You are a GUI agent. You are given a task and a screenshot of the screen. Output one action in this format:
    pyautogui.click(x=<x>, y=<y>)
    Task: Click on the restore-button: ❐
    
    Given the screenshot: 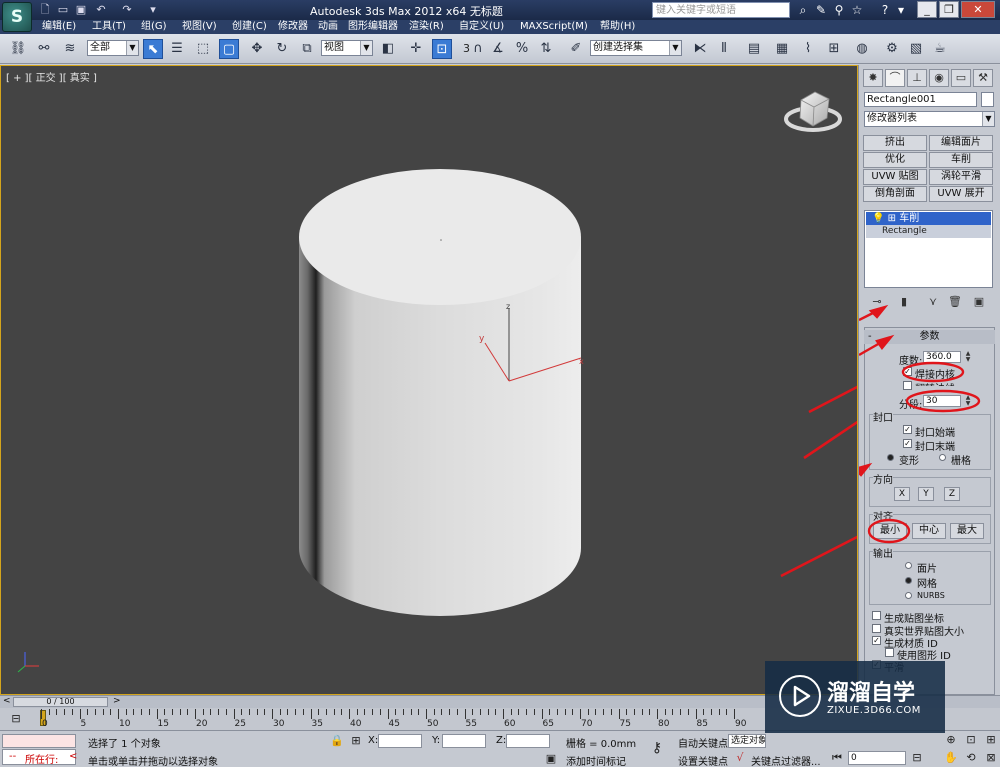 What is the action you would take?
    pyautogui.click(x=949, y=9)
    